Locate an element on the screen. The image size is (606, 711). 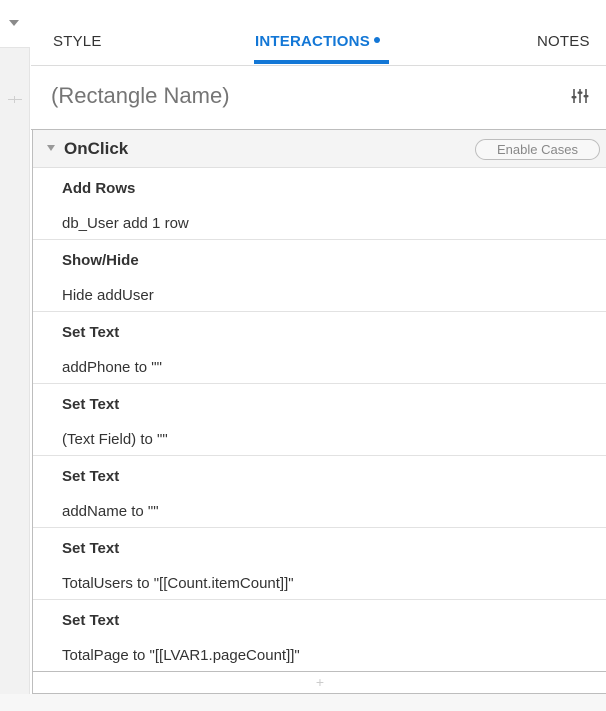
action-item: Set Text addName to "" is located at coordinates (319, 492).